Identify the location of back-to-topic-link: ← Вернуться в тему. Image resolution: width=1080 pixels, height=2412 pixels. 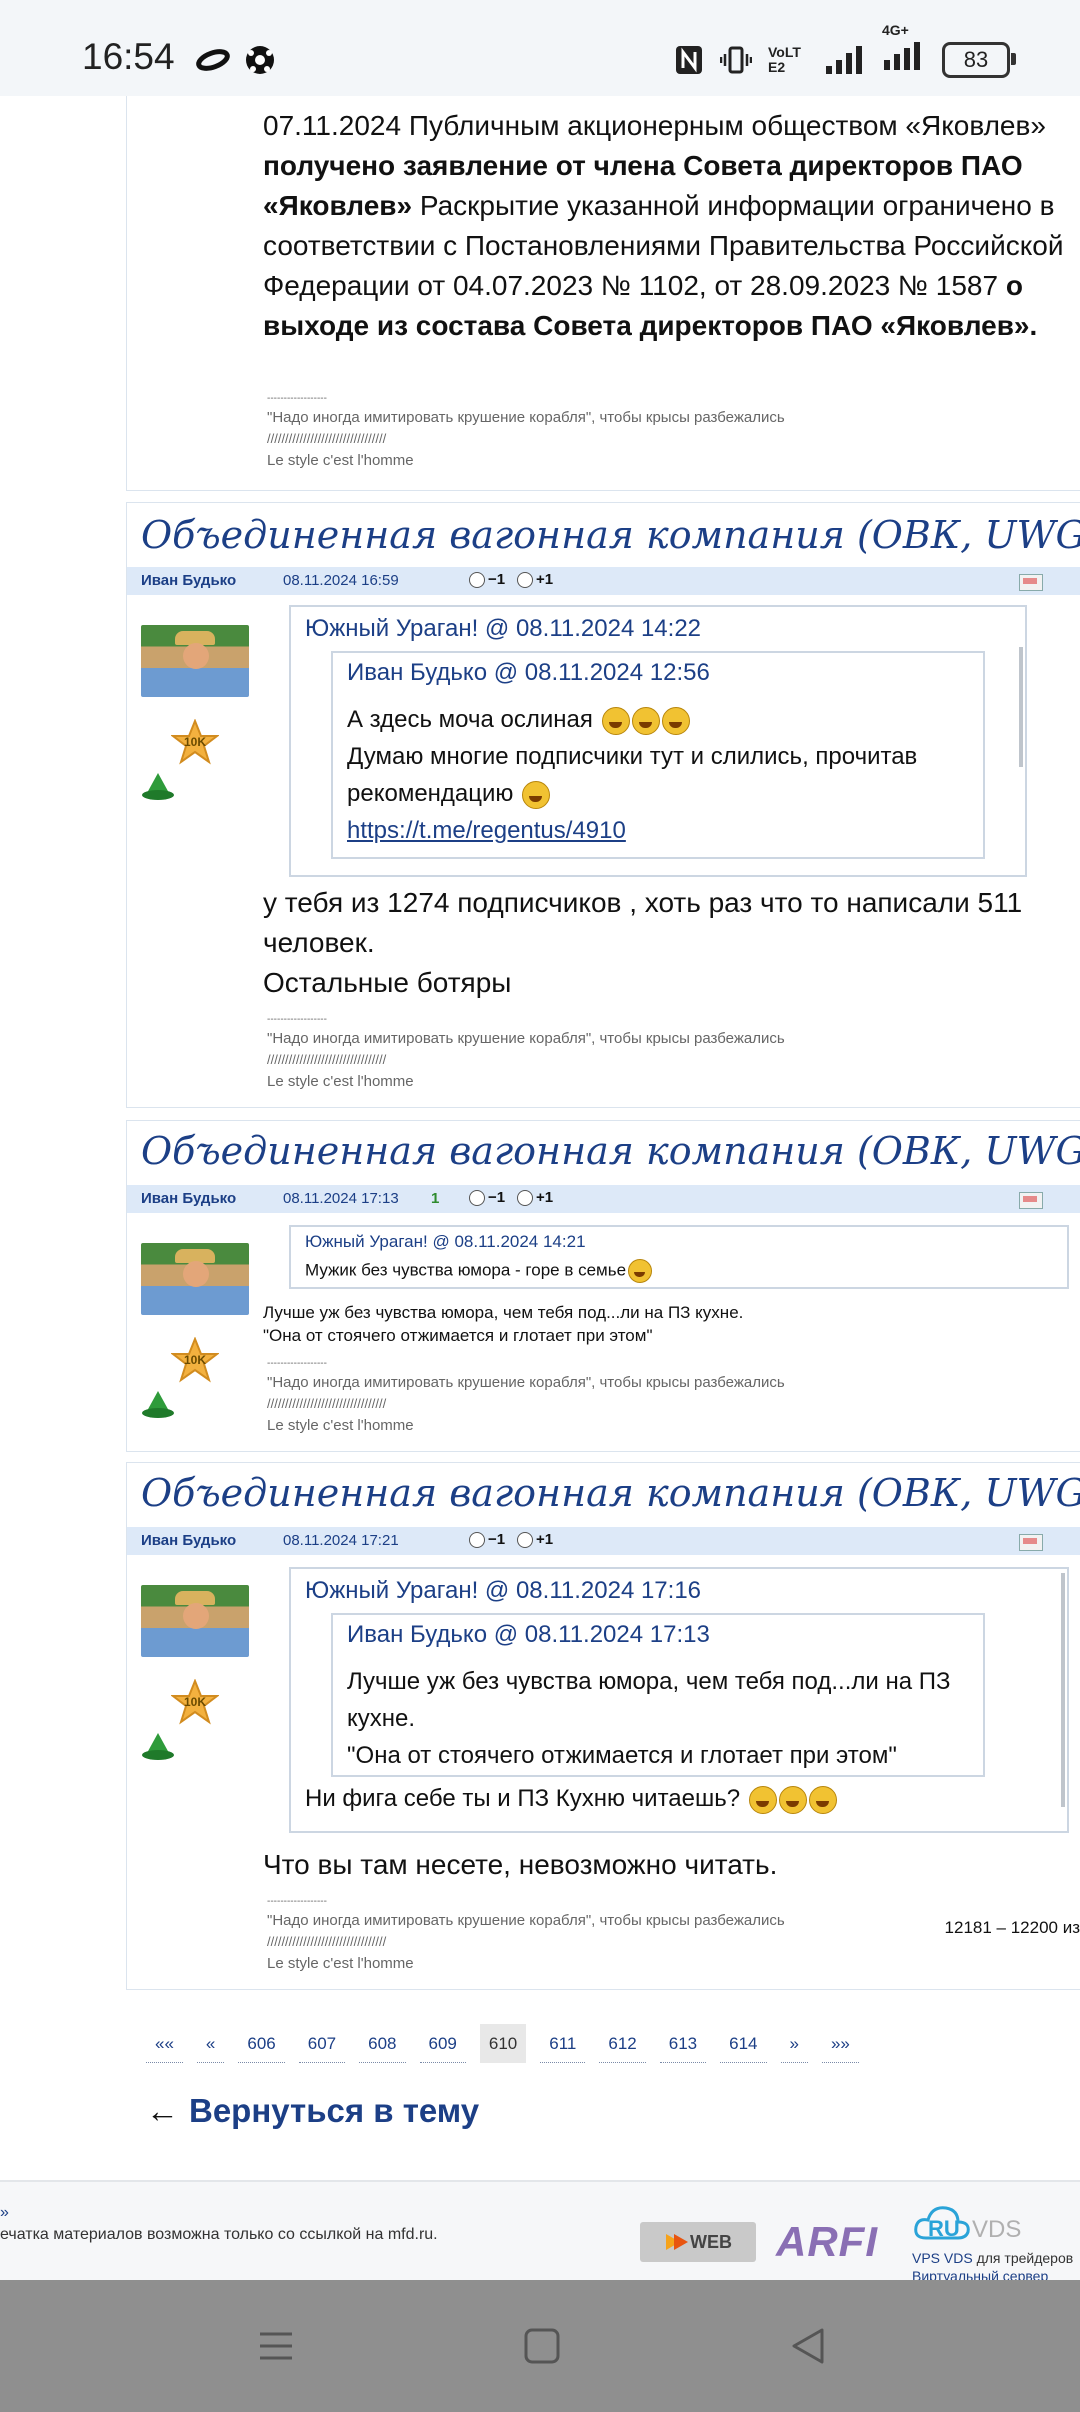
(312, 2111).